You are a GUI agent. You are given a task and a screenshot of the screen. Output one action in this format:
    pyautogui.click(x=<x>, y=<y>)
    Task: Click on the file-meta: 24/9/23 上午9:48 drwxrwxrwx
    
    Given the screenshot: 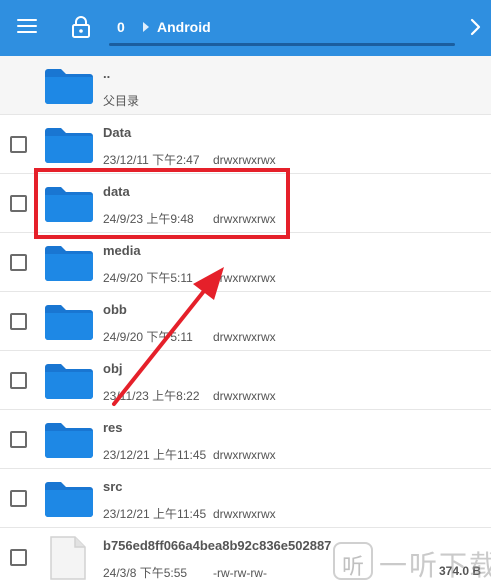 What is the action you would take?
    pyautogui.click(x=189, y=218)
    